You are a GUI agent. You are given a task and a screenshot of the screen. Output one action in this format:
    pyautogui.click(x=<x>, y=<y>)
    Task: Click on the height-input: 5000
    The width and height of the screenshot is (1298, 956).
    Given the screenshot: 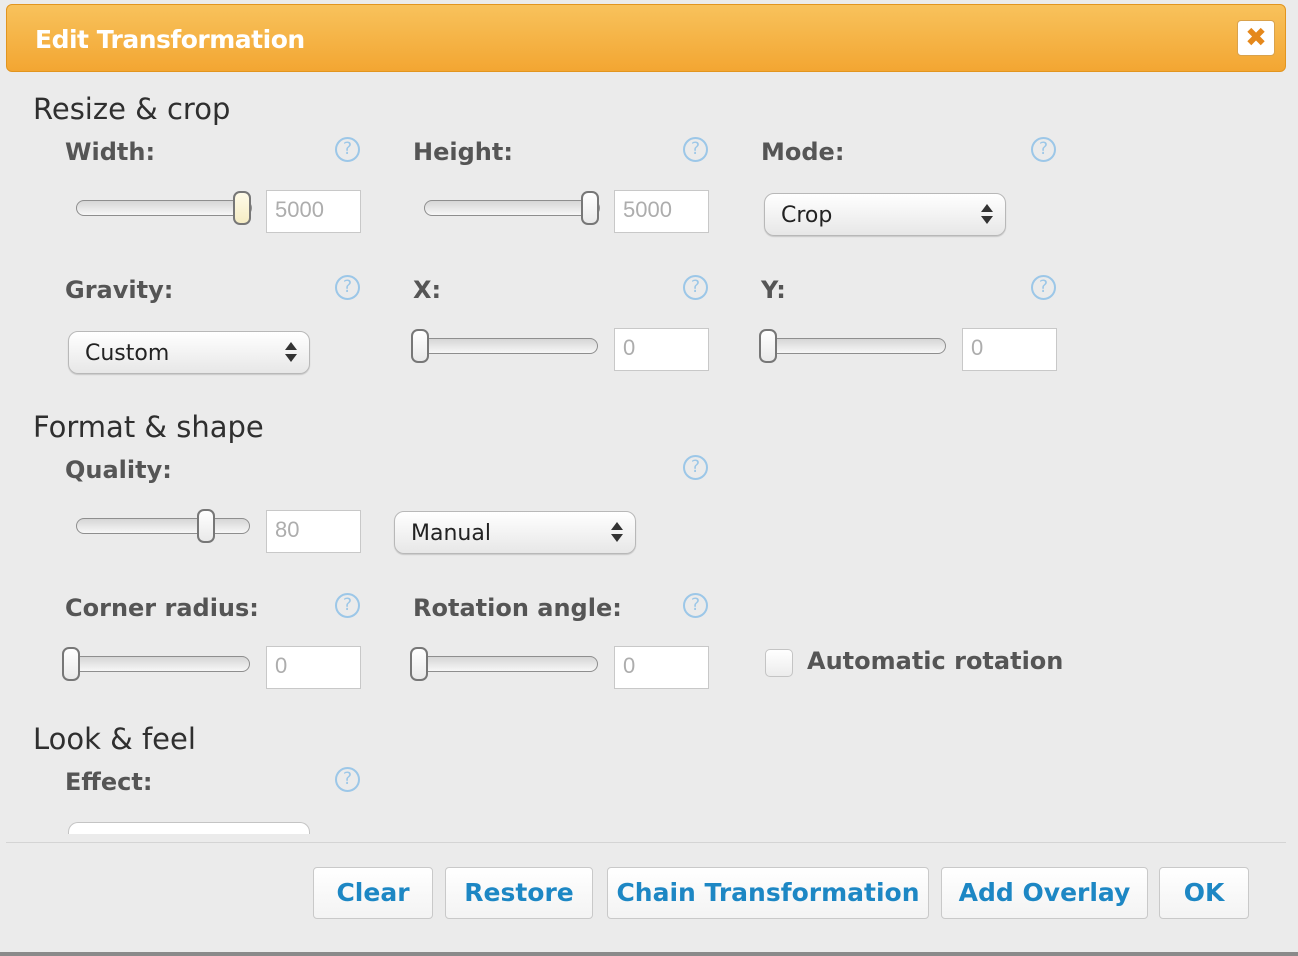 What is the action you would take?
    pyautogui.click(x=661, y=211)
    